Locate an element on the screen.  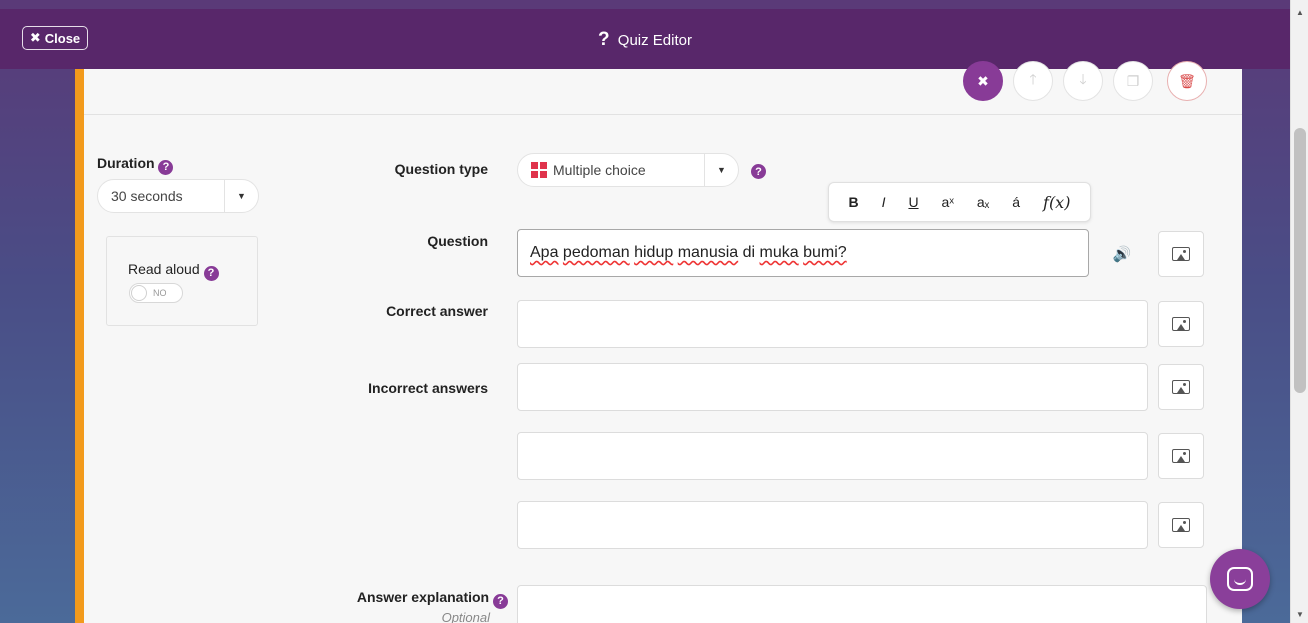
copy-icon: ❐ is located at coordinates (1133, 80).